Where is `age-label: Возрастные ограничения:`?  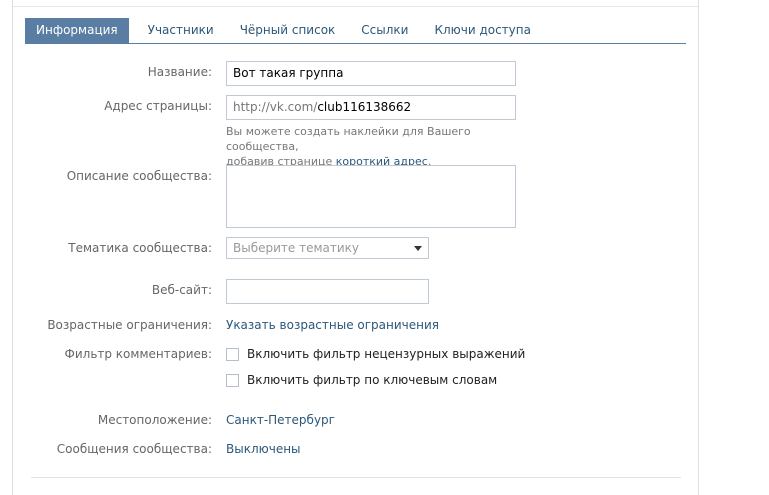
age-label: Возрастные ограничения: is located at coordinates (129, 325).